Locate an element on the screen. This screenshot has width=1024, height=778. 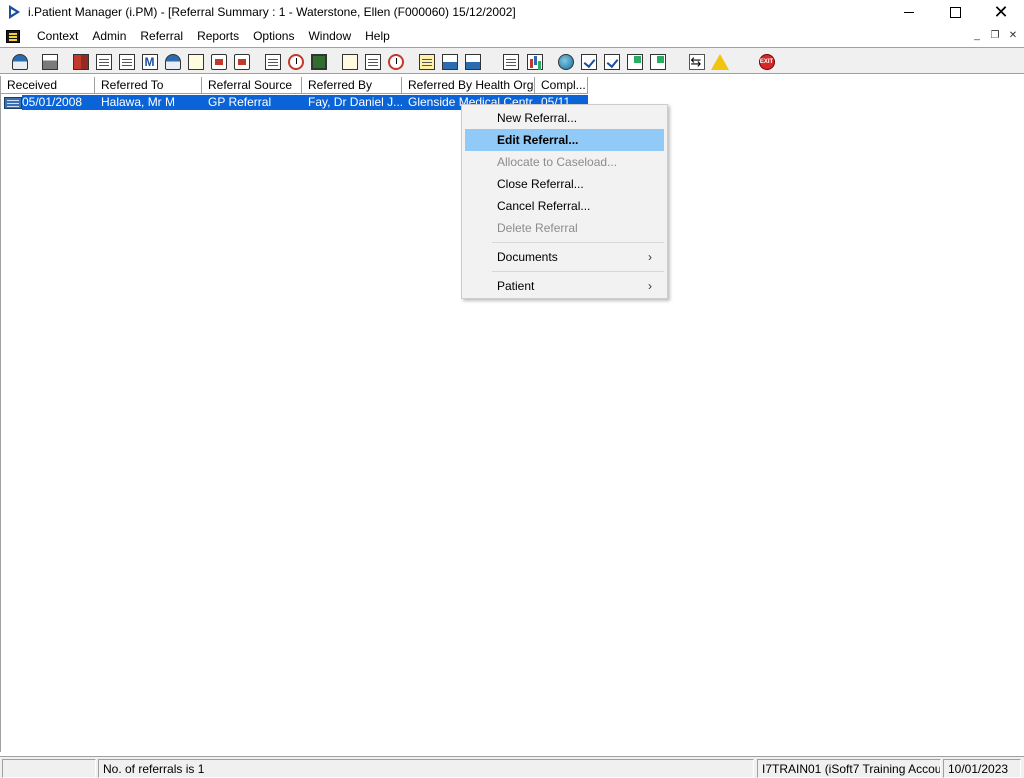
transfer-green-button is located at coordinates (634, 61).